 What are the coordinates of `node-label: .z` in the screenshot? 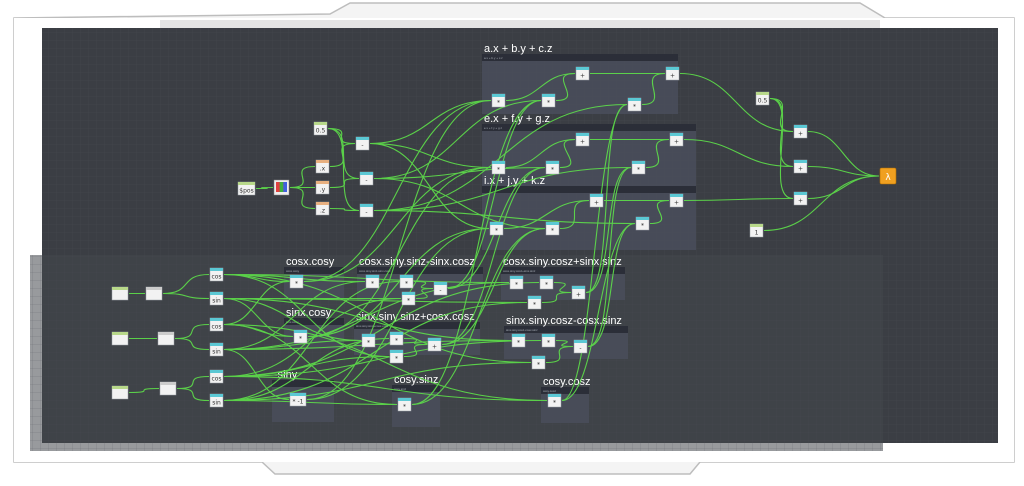 It's located at (322, 211).